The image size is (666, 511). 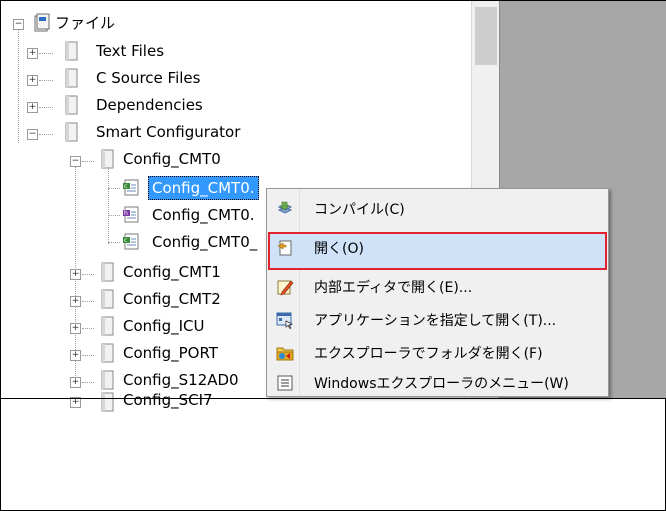 I want to click on tree-item-config-cmt0: Config_CMT0, so click(x=172, y=159).